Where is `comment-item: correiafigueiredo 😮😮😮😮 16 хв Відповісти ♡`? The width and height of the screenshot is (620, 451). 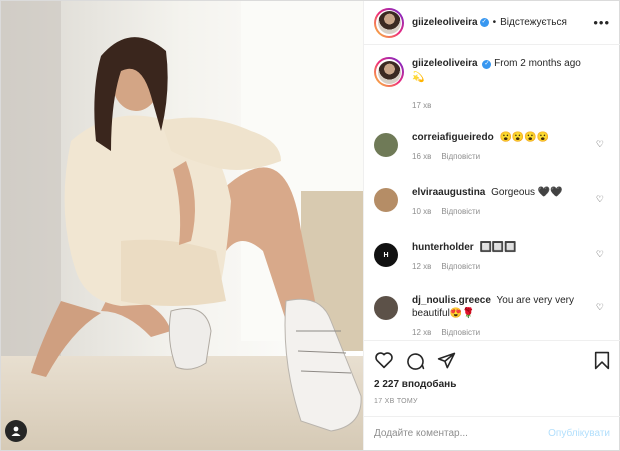
comment-item: correiafigueiredo 😮😮😮😮 16 хв Відповісти ♡ is located at coordinates (492, 147).